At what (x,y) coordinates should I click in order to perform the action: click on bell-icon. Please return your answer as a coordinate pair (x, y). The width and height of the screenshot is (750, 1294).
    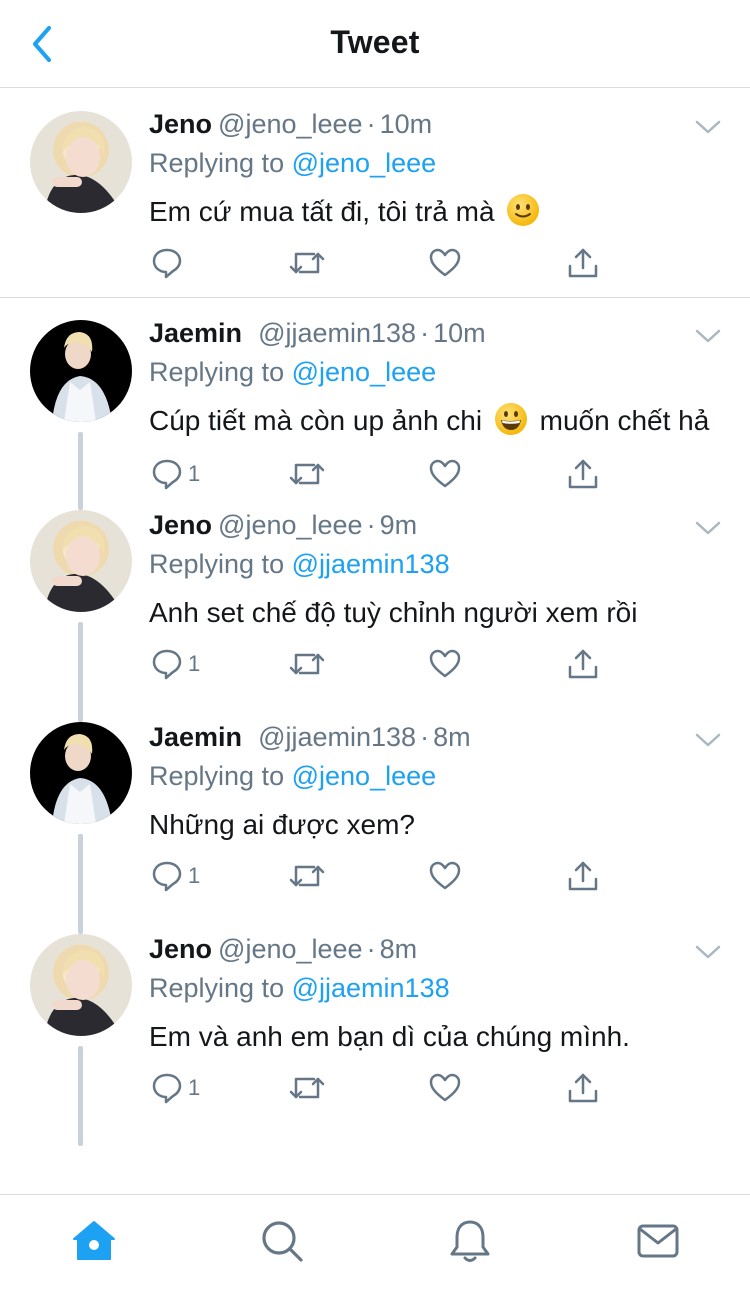
    Looking at the image, I should click on (470, 1241).